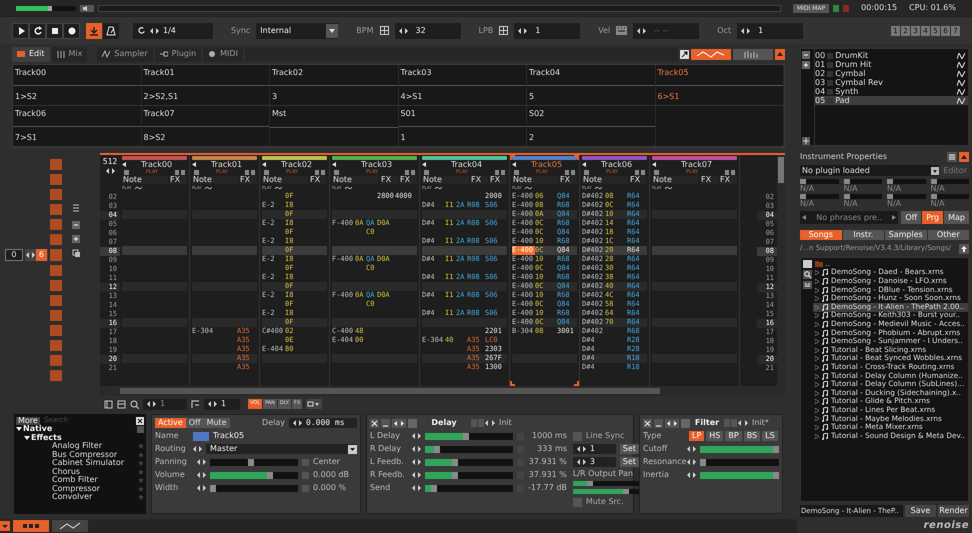  Describe the element at coordinates (804, 217) in the screenshot. I see `left-arrow-icon` at that location.